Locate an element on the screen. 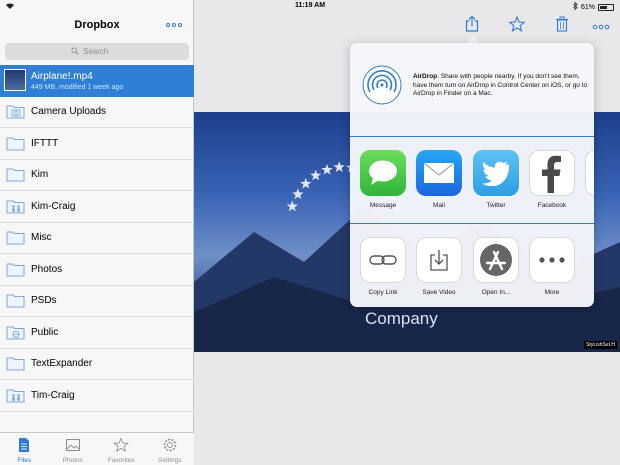  share-app-label: Mail is located at coordinates (439, 205).